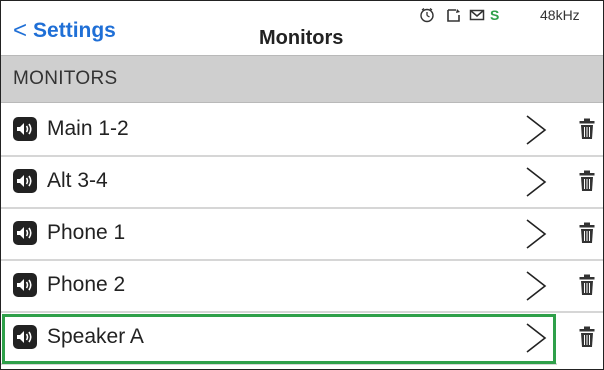 Image resolution: width=604 pixels, height=370 pixels. What do you see at coordinates (95, 336) in the screenshot?
I see `monitor-label: Speaker A` at bounding box center [95, 336].